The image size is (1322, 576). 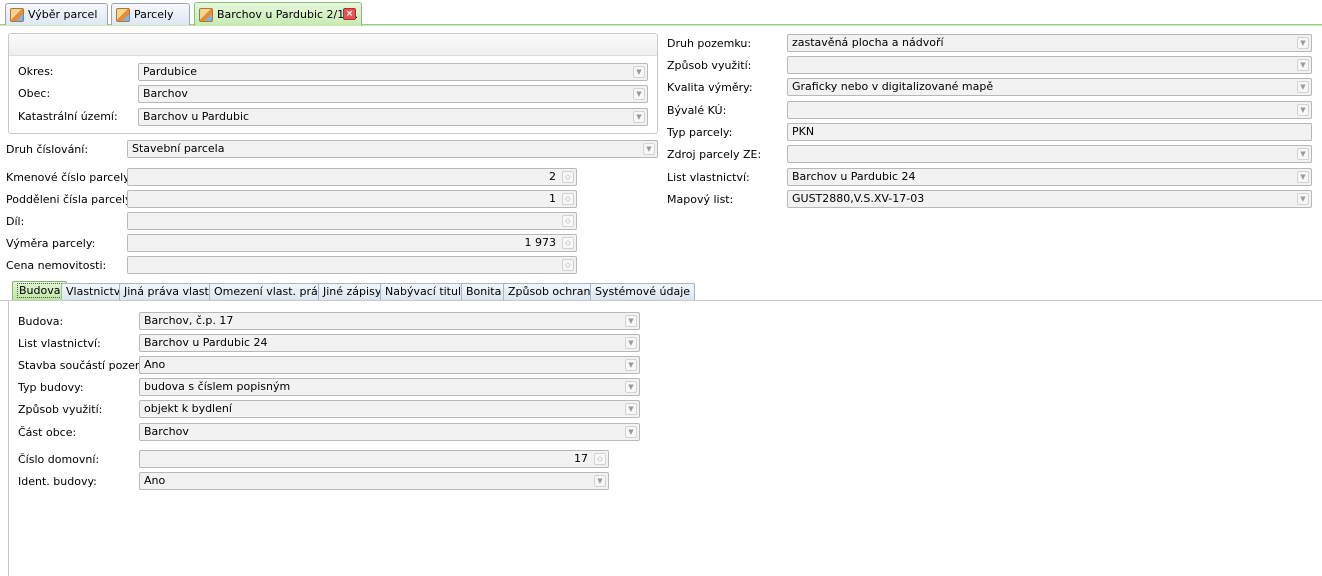 What do you see at coordinates (352, 199) in the screenshot?
I see `poddeleni-input: 1 ◇` at bounding box center [352, 199].